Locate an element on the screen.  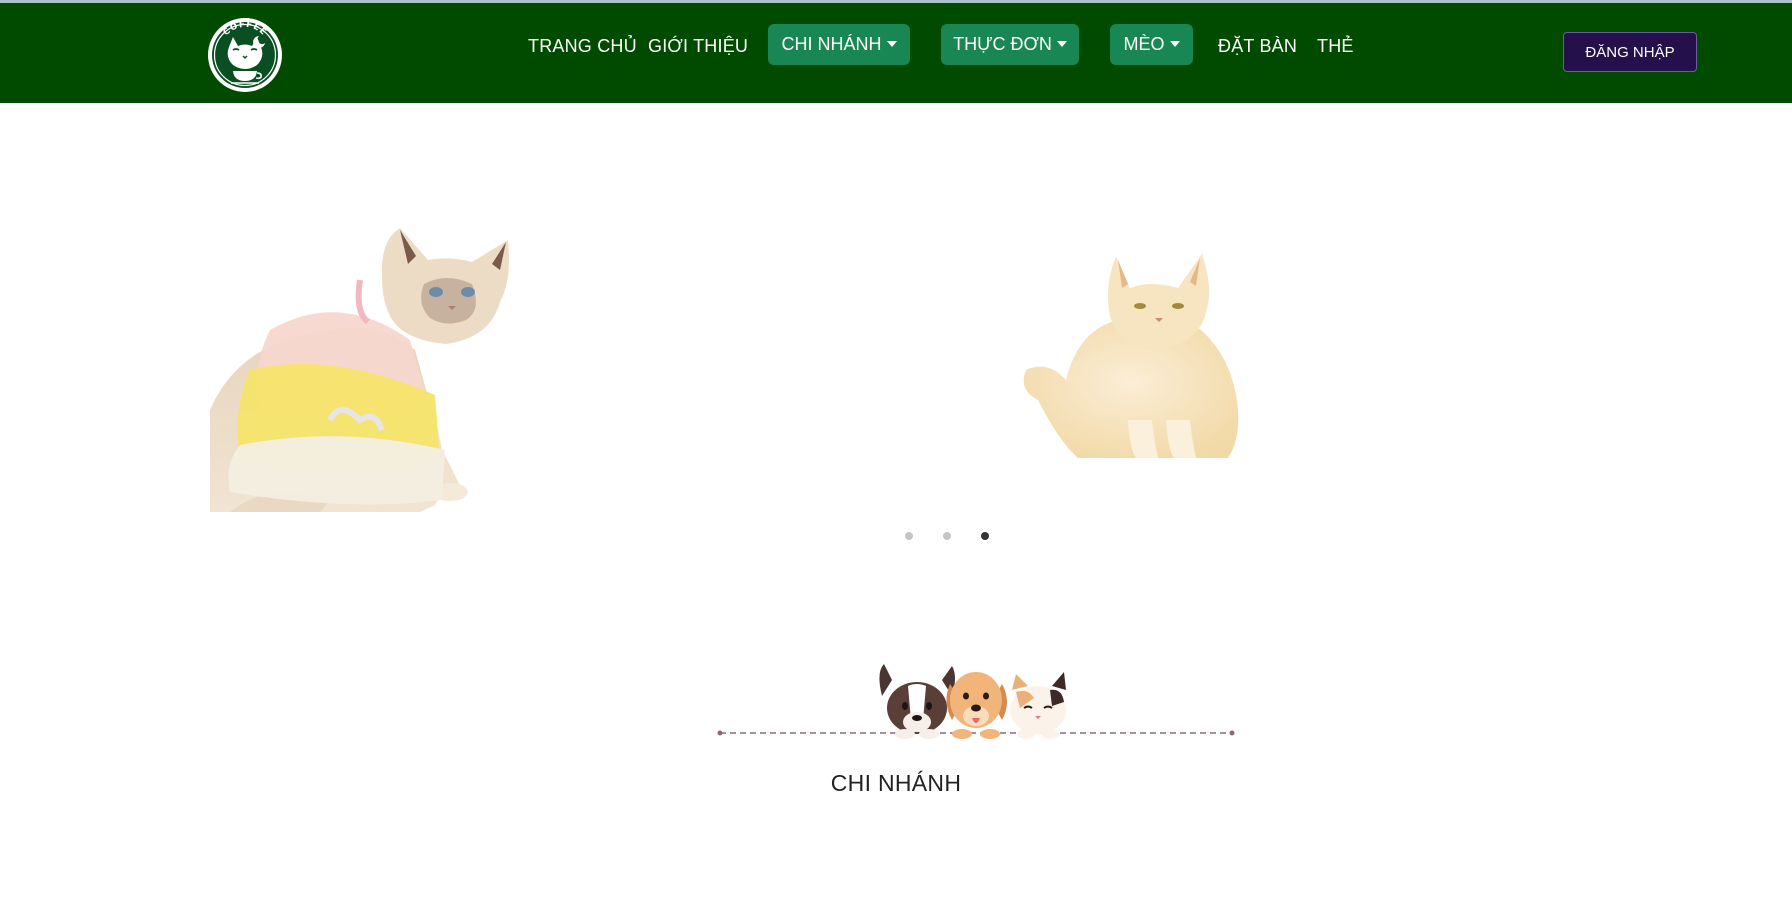
nav-cats-label: MÈO is located at coordinates (1144, 44).